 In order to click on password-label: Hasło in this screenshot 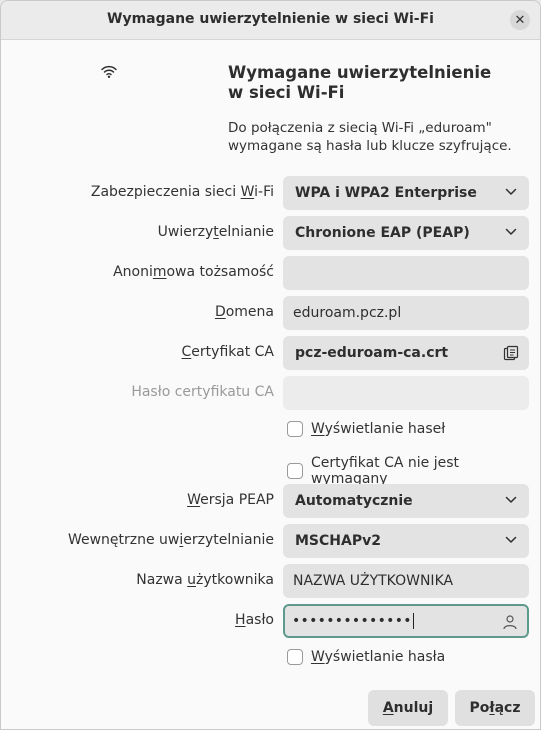, I will do `click(254, 620)`.